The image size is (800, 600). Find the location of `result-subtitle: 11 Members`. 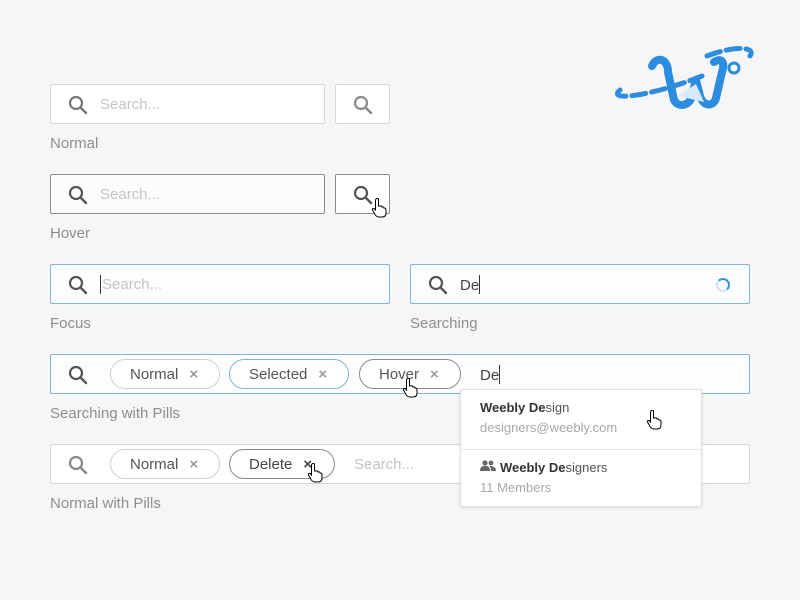

result-subtitle: 11 Members is located at coordinates (516, 487).